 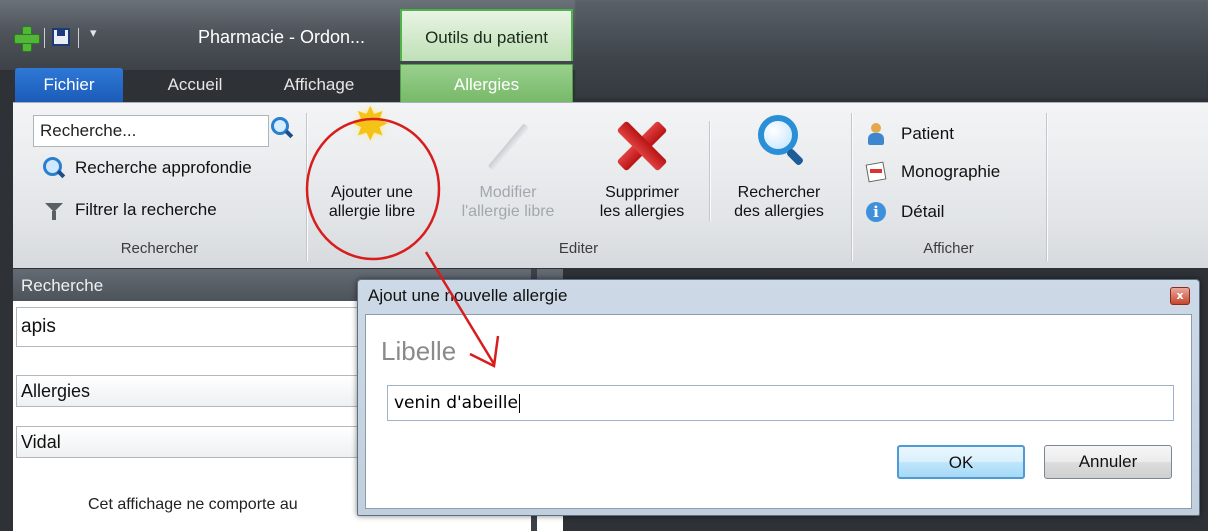 What do you see at coordinates (195, 85) in the screenshot?
I see `tab-accueil: Accueil` at bounding box center [195, 85].